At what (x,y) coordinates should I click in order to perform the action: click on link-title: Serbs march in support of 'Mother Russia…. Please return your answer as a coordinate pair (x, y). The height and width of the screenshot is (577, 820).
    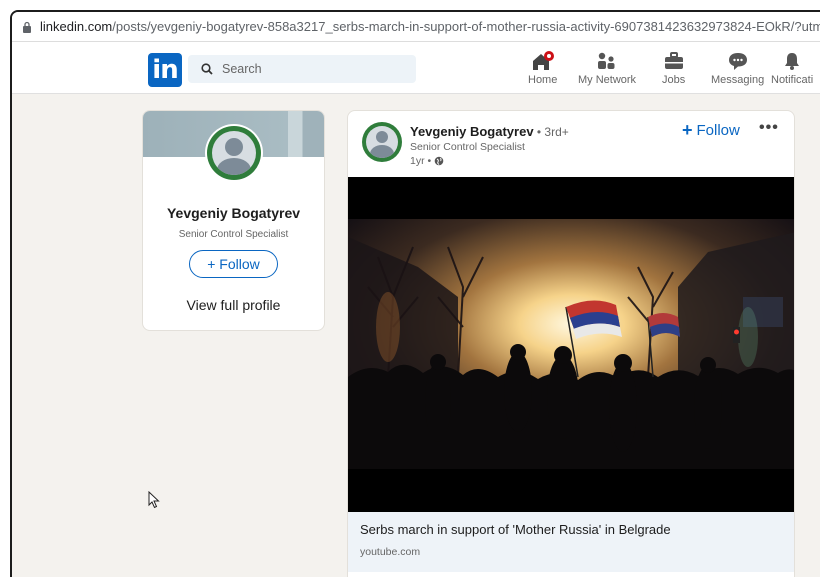
    Looking at the image, I should click on (572, 529).